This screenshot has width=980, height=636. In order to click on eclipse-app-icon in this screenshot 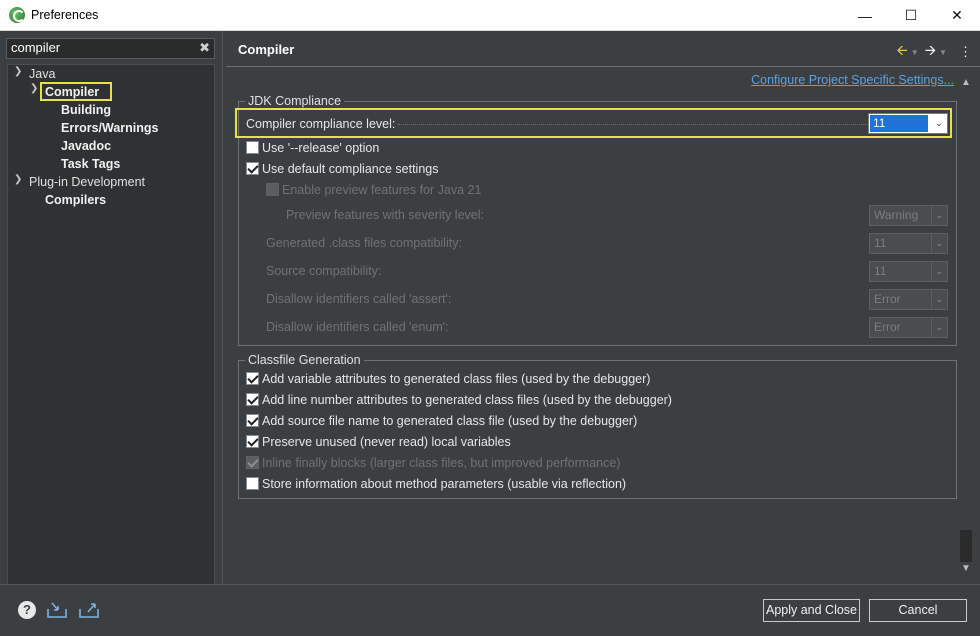, I will do `click(17, 15)`.